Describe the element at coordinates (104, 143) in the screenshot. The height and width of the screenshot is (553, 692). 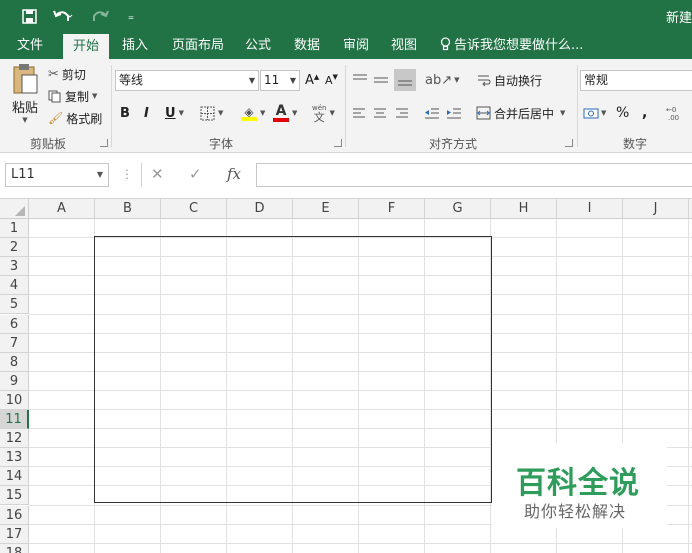
I see `clipboard-launcher-icon` at that location.